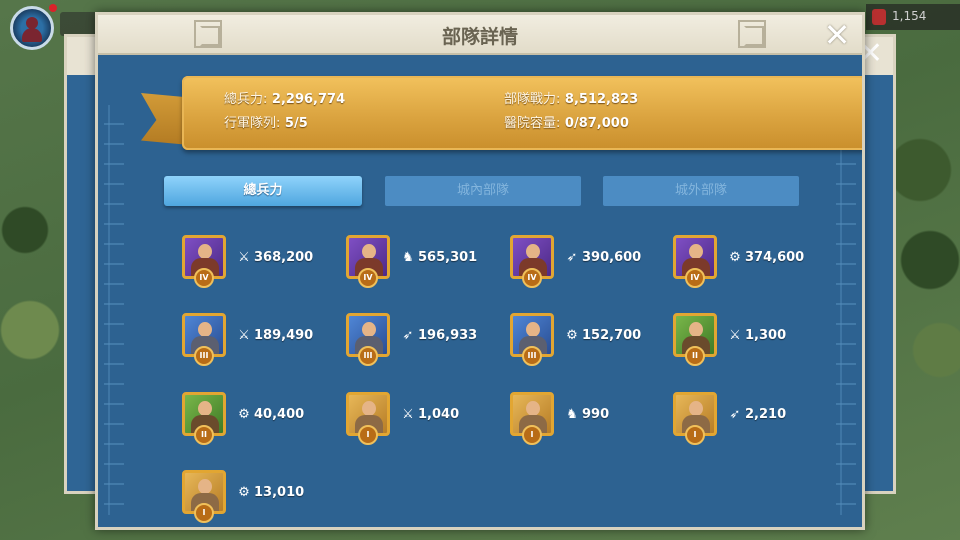  I want to click on troop-entry: I ♞ 990, so click(585, 418).